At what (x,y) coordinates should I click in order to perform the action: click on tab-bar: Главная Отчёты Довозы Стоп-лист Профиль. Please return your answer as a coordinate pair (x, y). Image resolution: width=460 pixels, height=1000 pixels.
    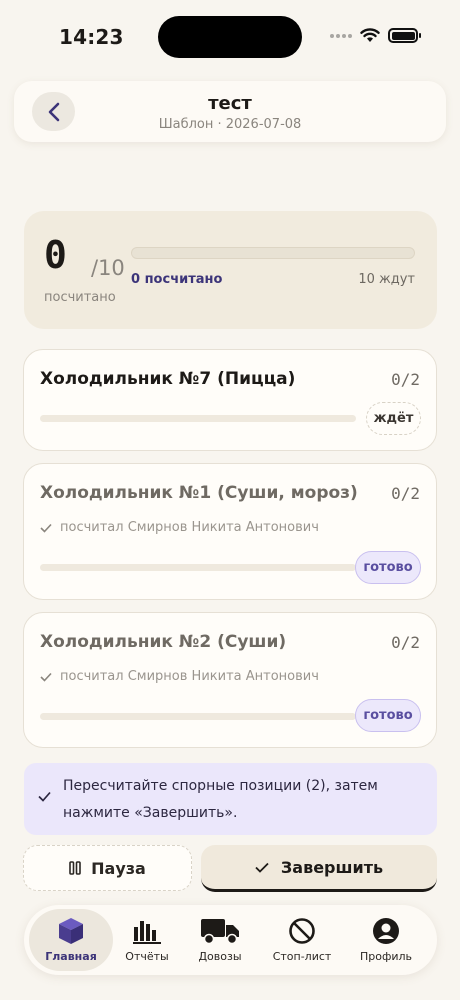
    Looking at the image, I should click on (230, 940).